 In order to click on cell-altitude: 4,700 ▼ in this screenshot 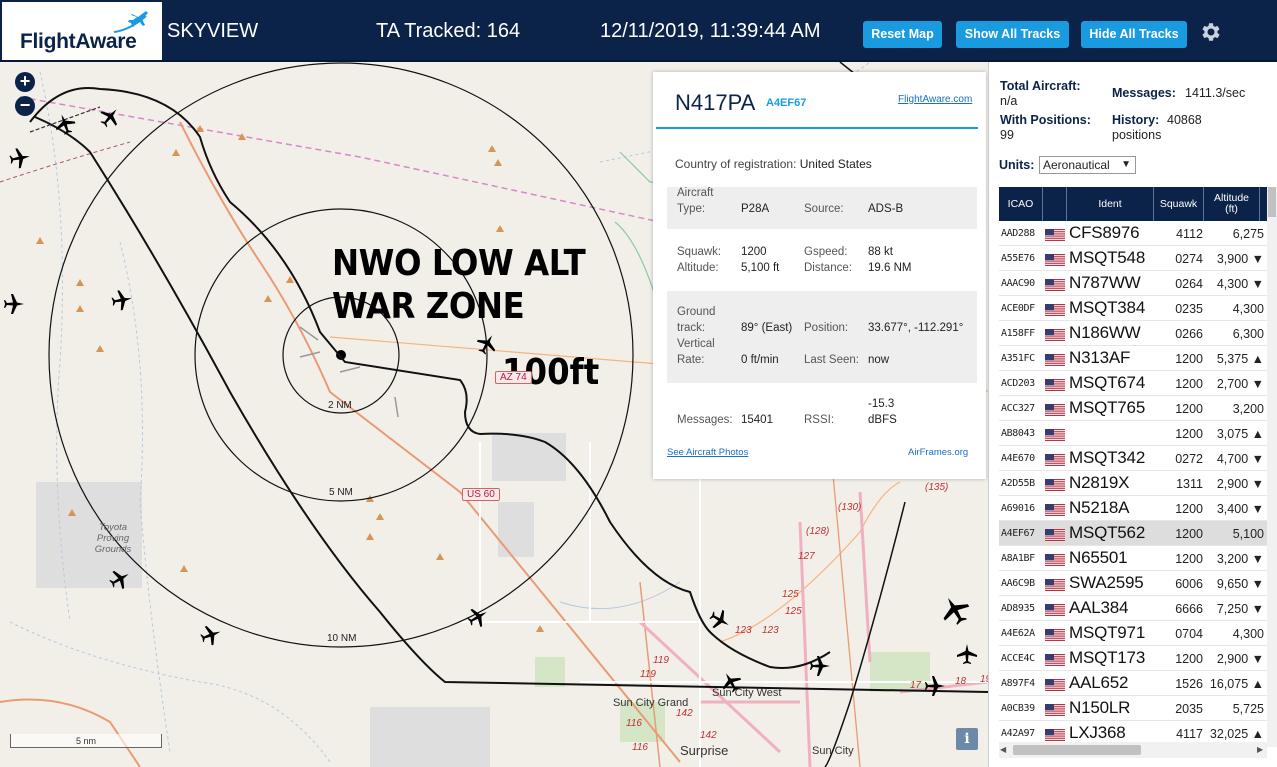, I will do `click(1240, 459)`.